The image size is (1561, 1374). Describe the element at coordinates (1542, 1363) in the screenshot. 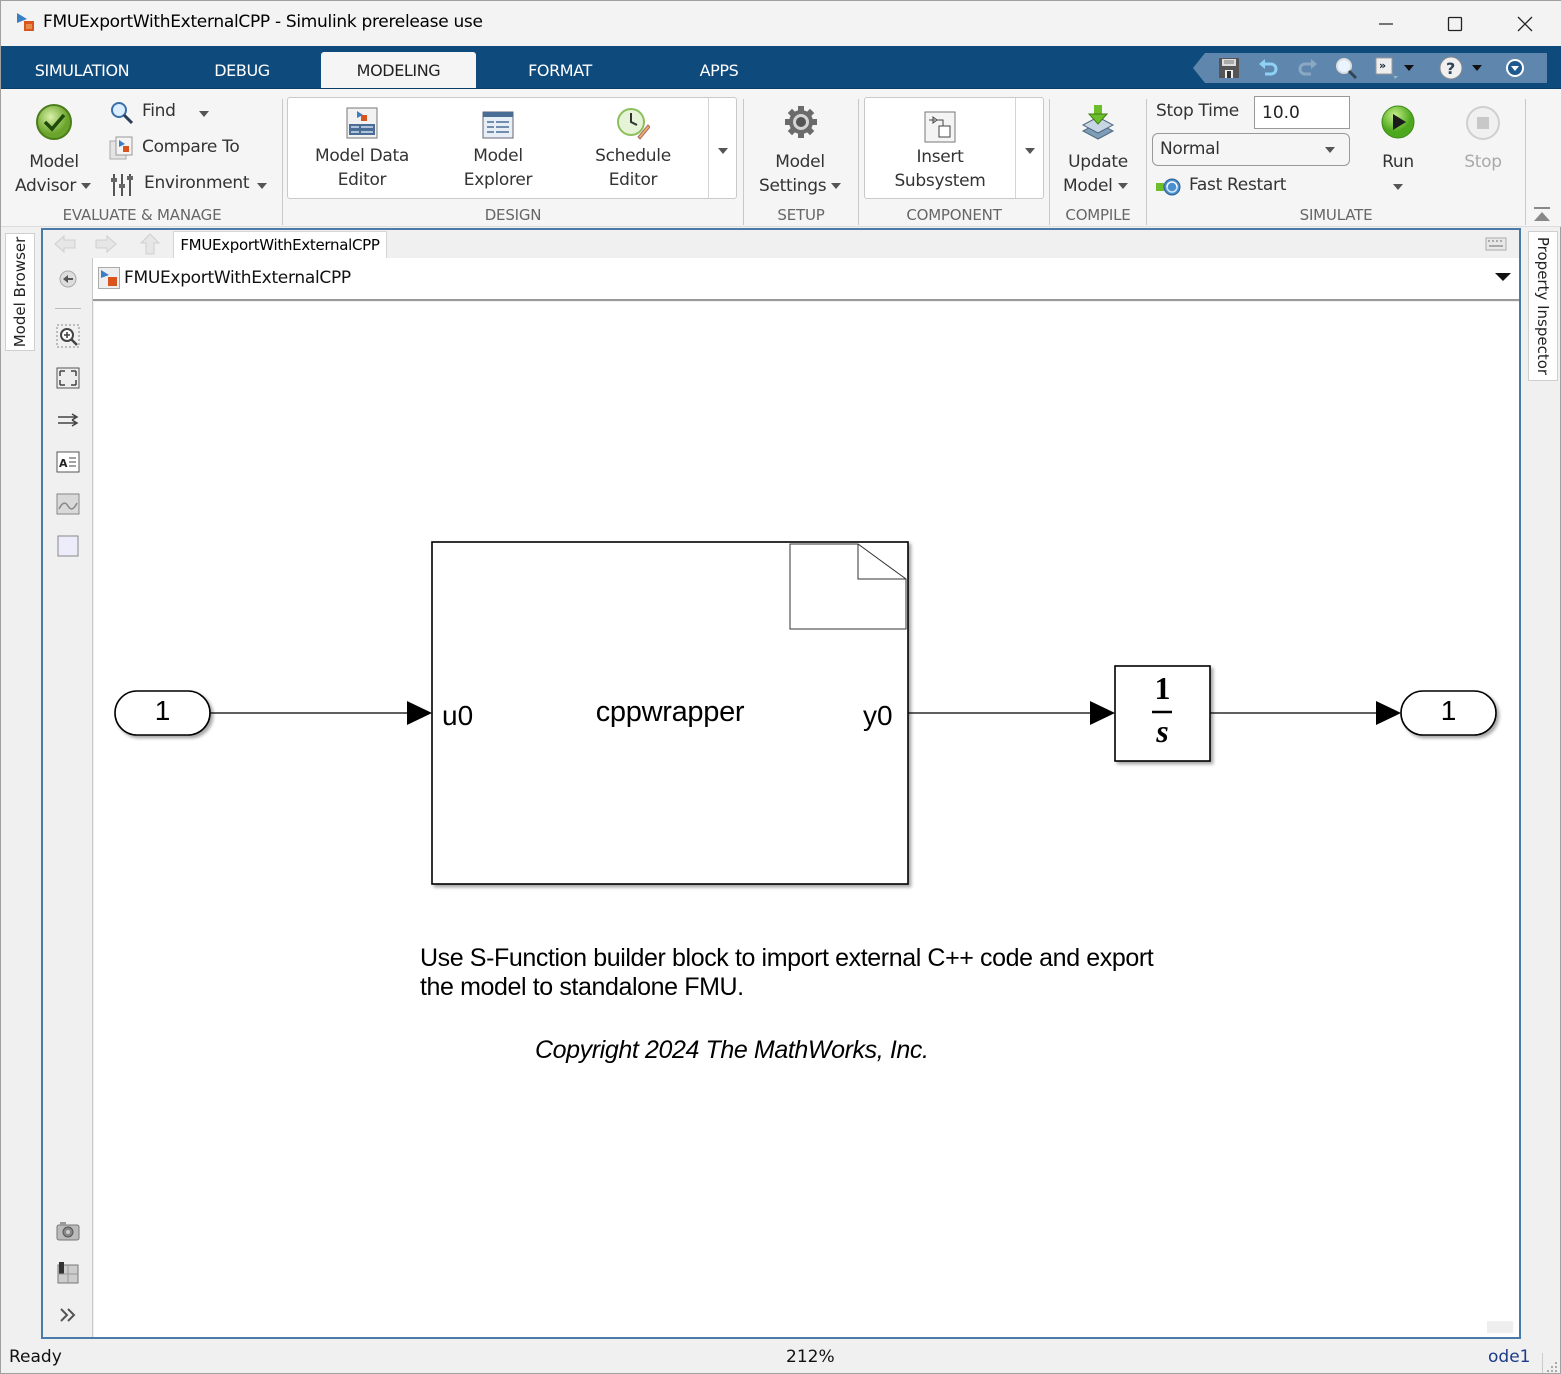

I see `divider` at that location.